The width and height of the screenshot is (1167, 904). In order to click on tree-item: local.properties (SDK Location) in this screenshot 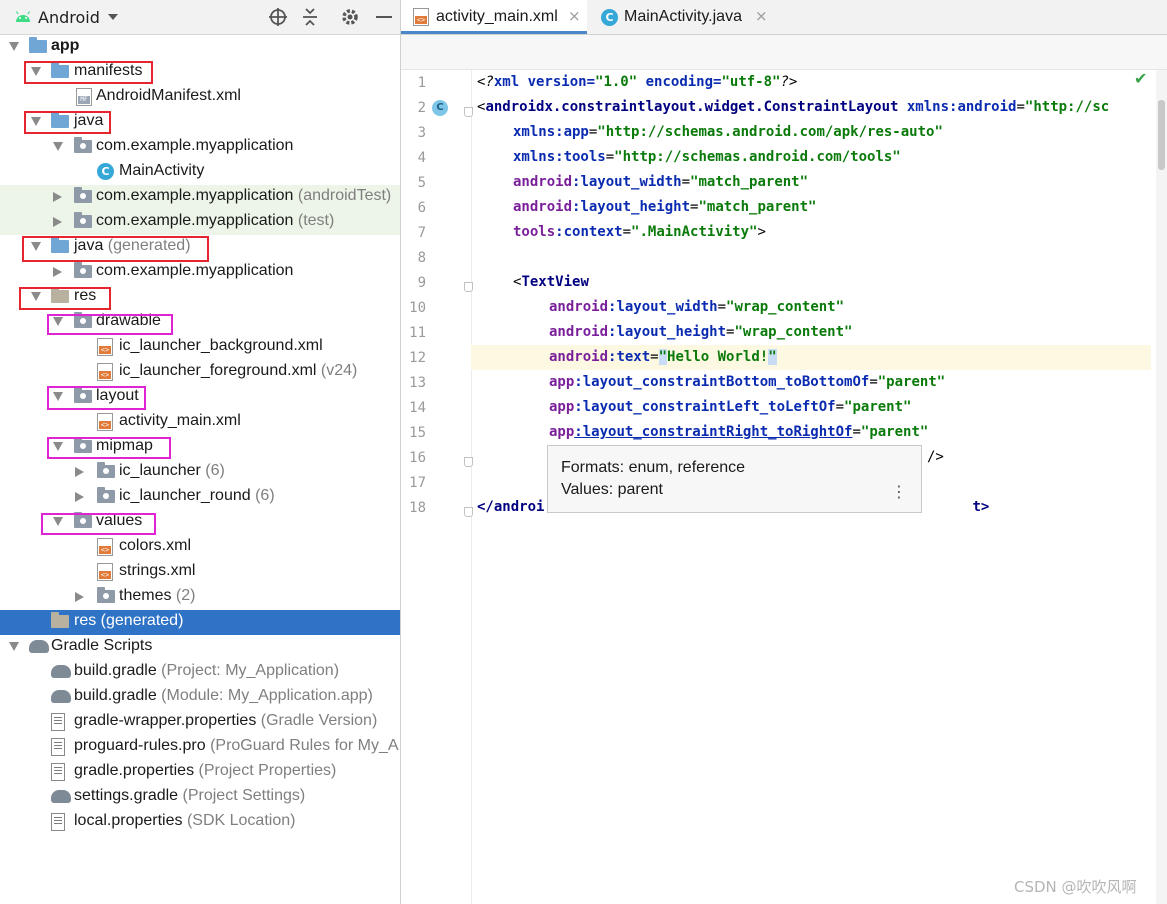, I will do `click(200, 822)`.